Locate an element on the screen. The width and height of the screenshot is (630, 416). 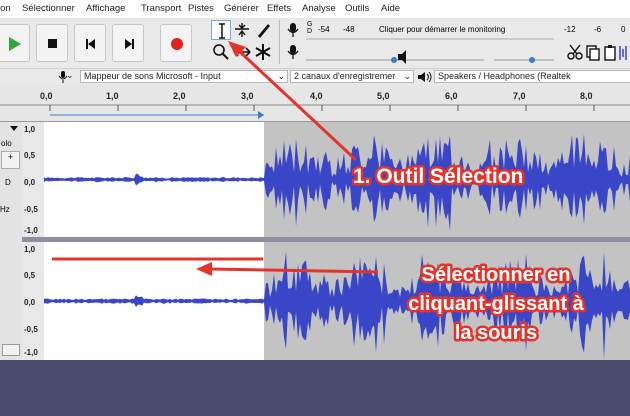
annotation-select-line-1: Sélectionner en is located at coordinates (496, 275).